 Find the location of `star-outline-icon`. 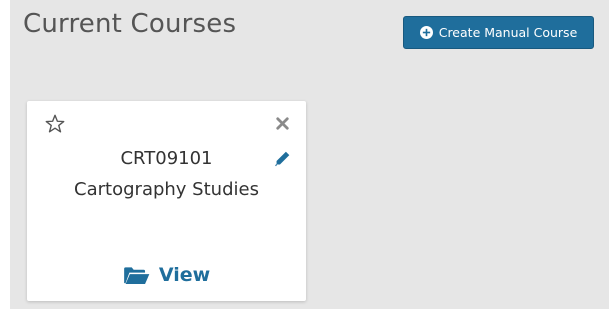

star-outline-icon is located at coordinates (55, 124).